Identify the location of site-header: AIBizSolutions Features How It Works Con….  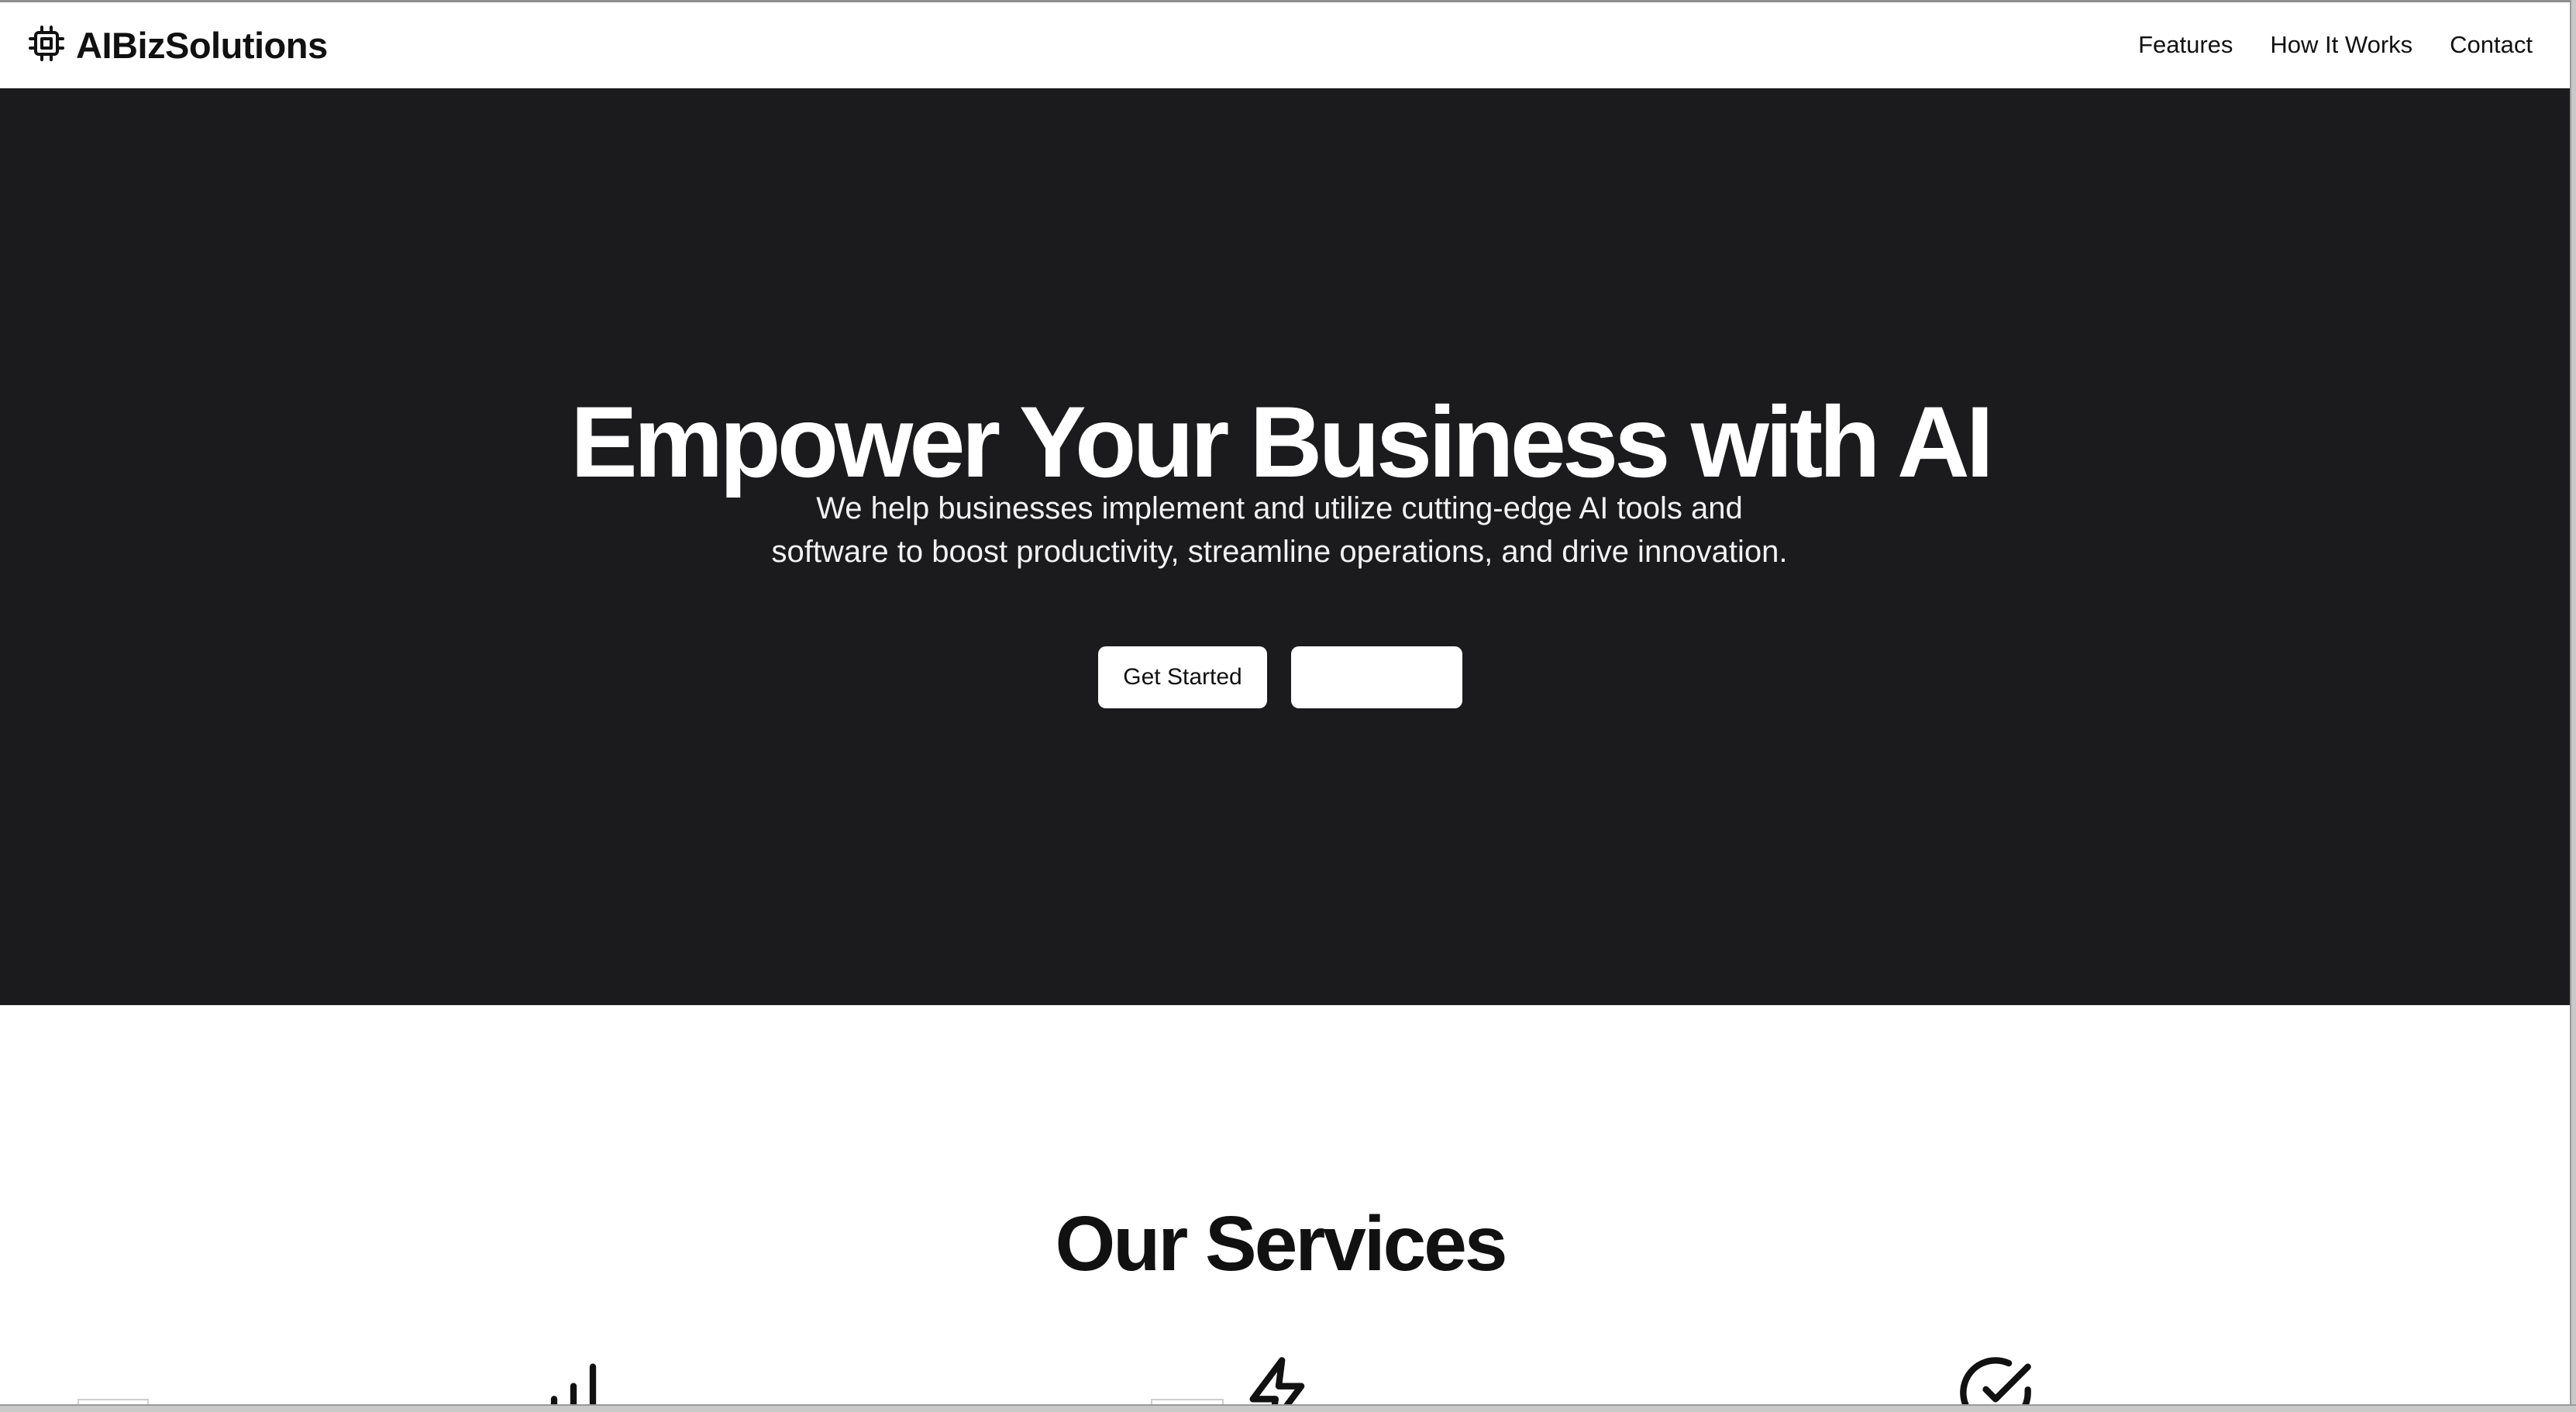
(1285, 45).